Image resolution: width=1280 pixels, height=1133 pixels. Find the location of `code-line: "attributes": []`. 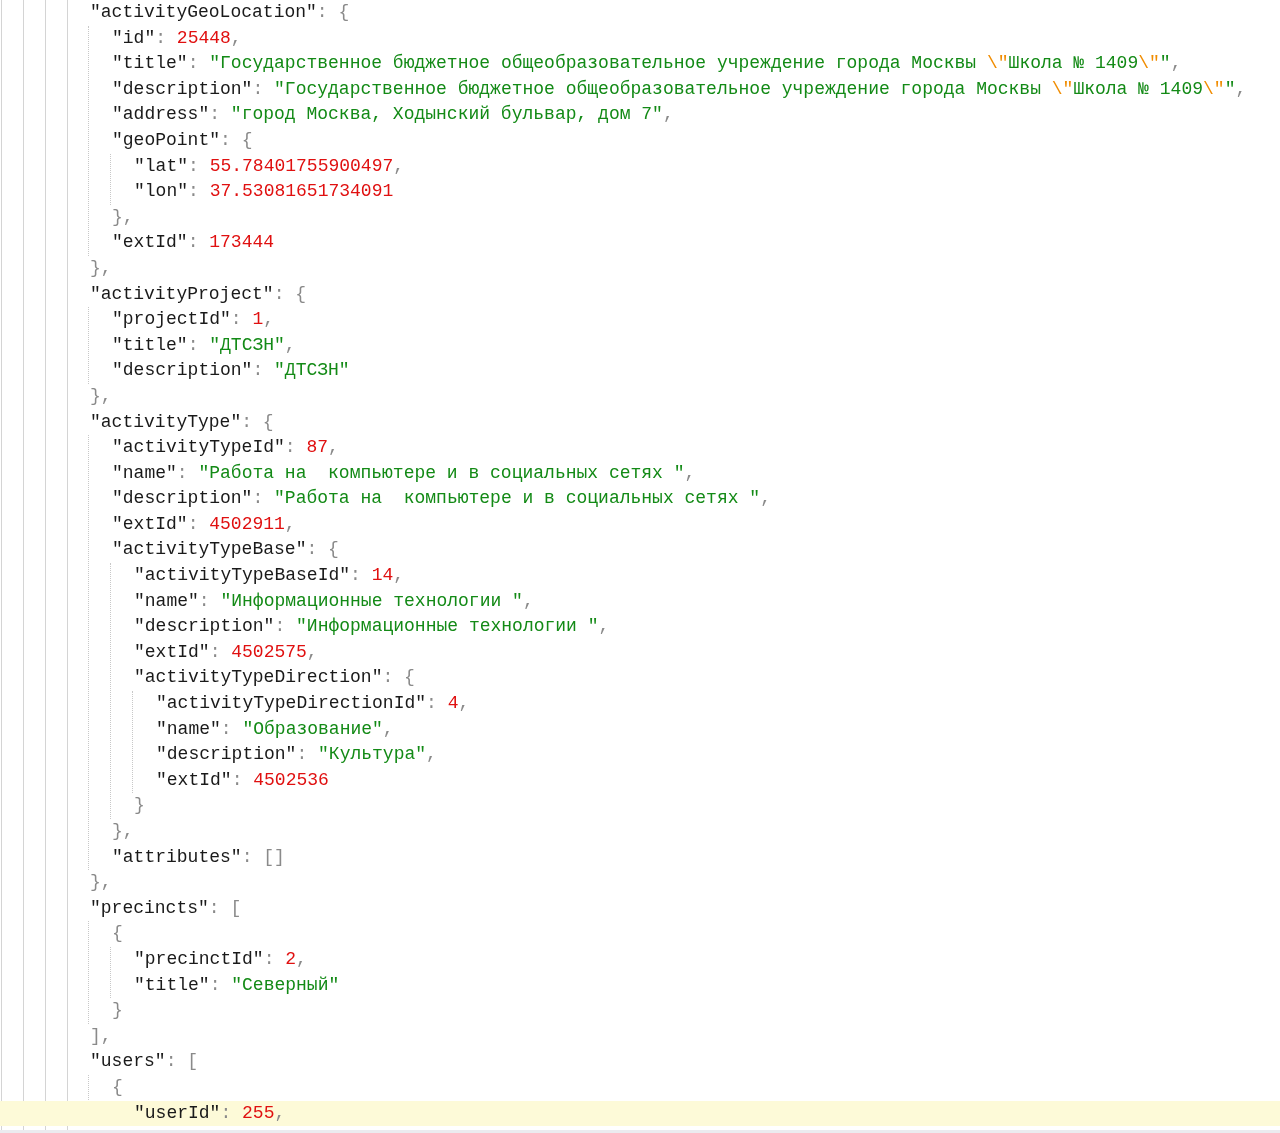

code-line: "attributes": [] is located at coordinates (199, 857).